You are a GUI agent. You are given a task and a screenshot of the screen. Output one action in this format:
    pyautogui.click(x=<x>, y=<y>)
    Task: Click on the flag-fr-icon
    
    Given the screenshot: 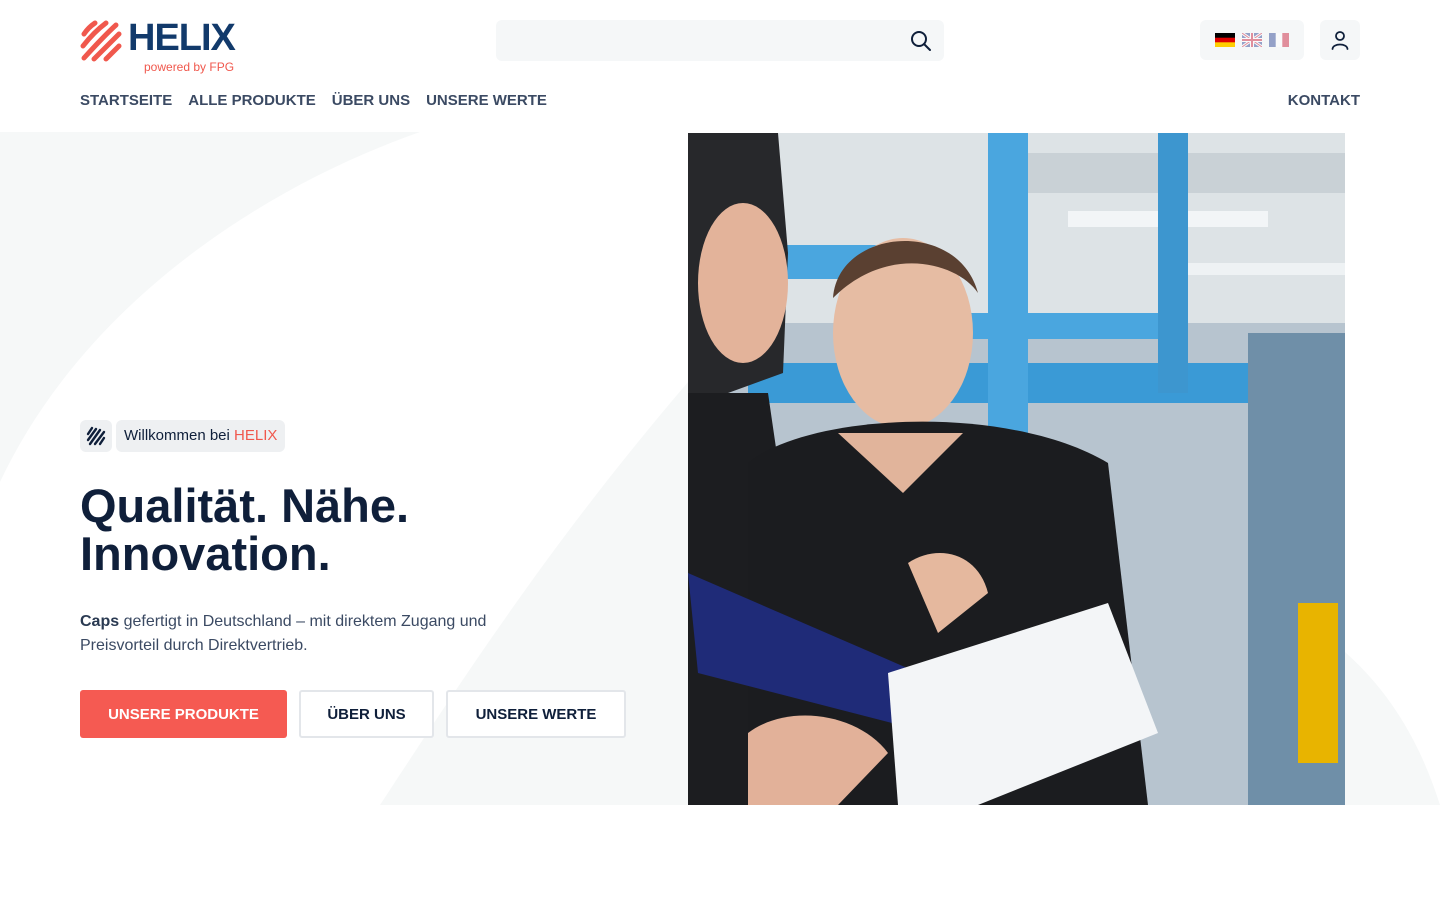 What is the action you would take?
    pyautogui.click(x=1279, y=40)
    